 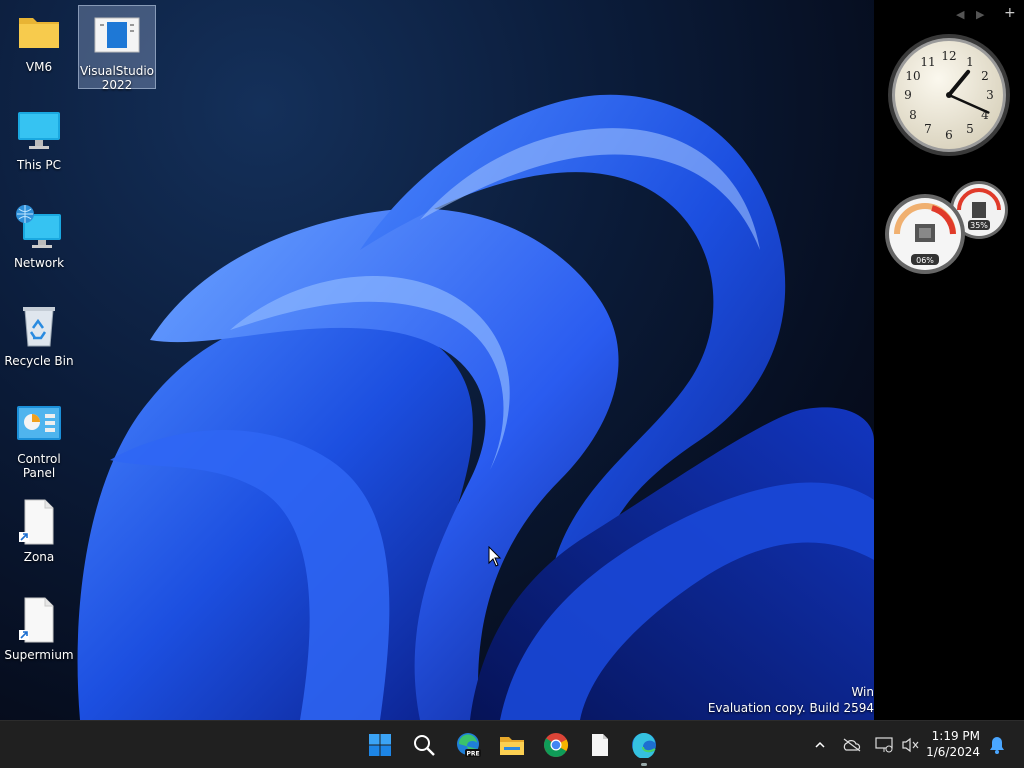 I want to click on recycle-bin-icon, so click(x=39, y=327).